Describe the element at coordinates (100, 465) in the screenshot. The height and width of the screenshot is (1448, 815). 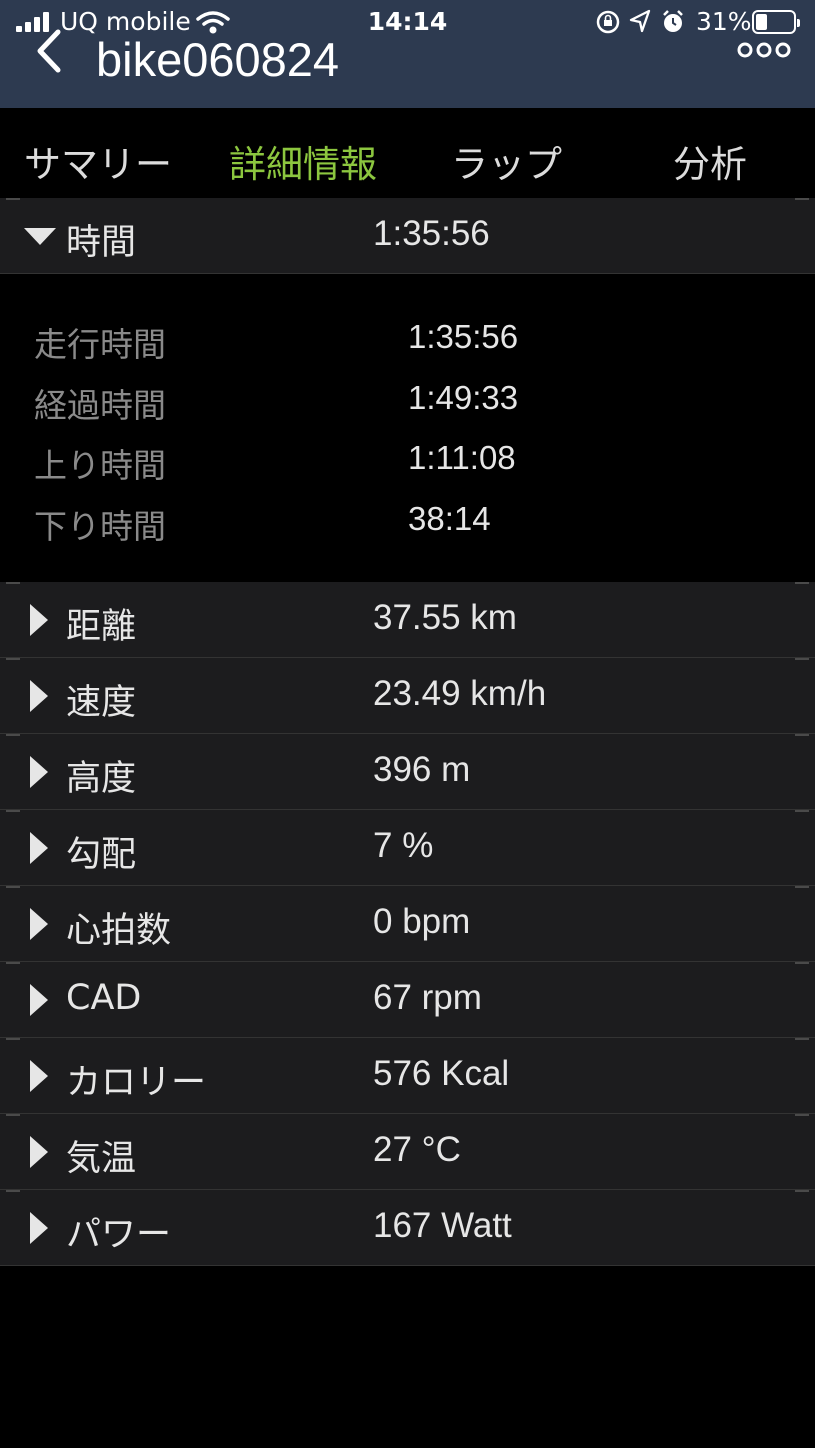
I see `detail-label: 上り時間` at that location.